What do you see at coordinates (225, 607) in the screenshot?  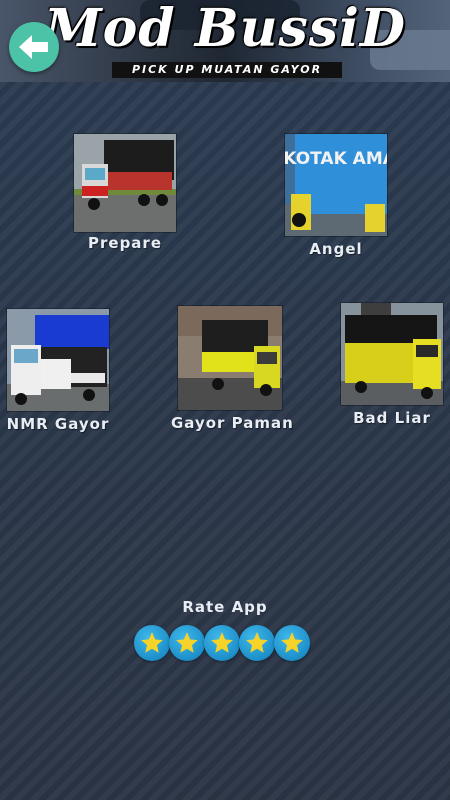 I see `rate-app-label: Rate App` at bounding box center [225, 607].